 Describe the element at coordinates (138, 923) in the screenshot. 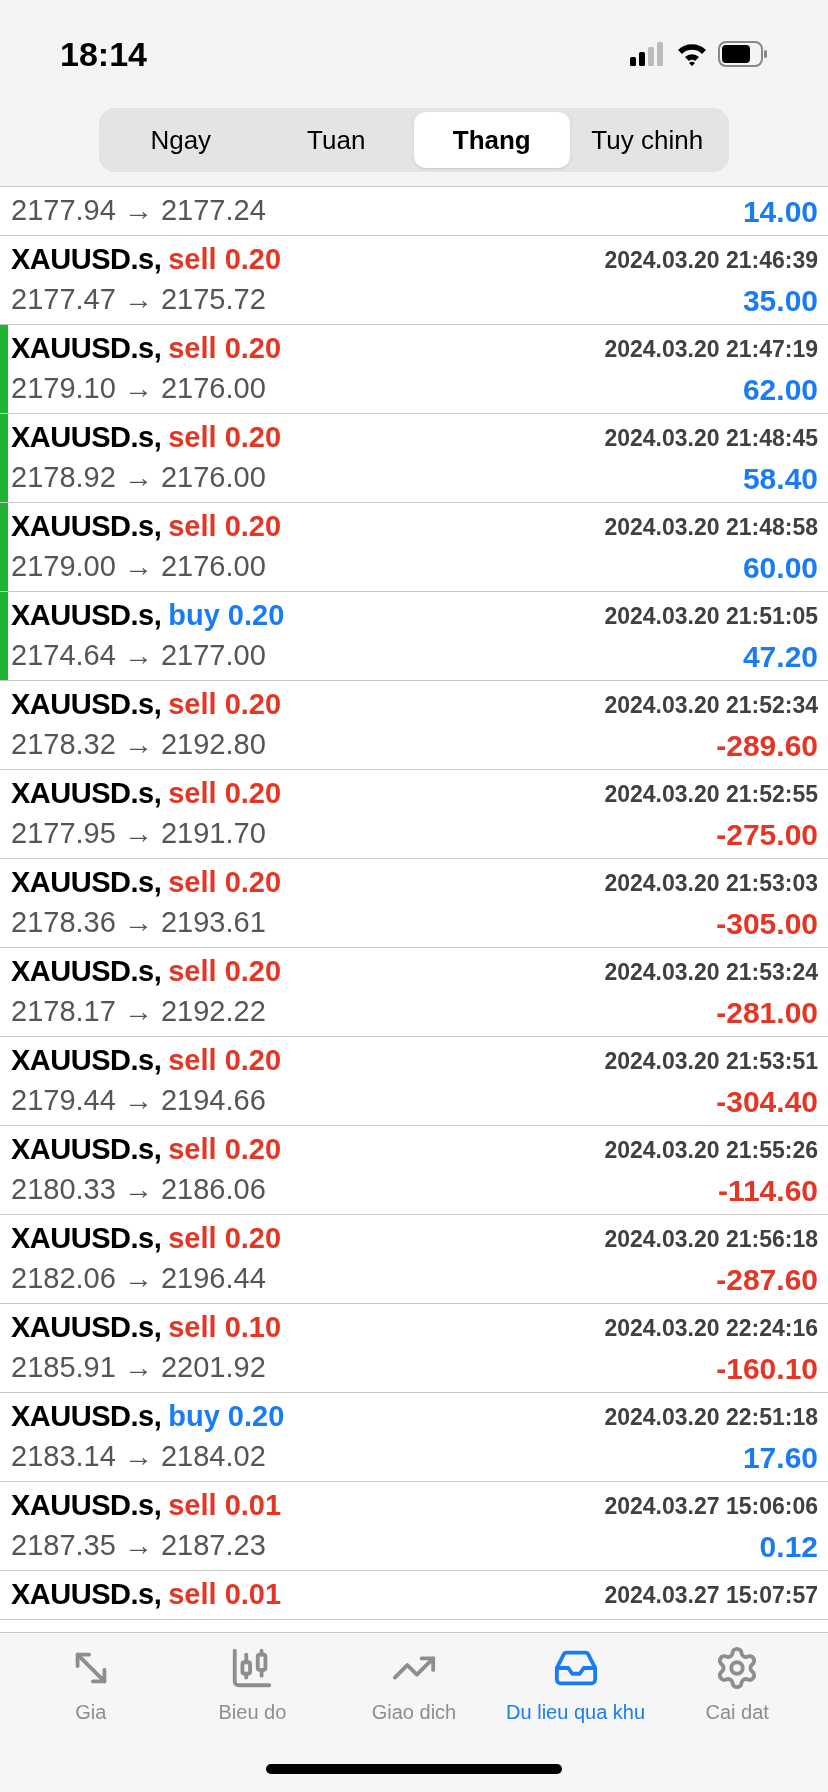

I see `price-range: 2178.36 → 2193.61` at that location.